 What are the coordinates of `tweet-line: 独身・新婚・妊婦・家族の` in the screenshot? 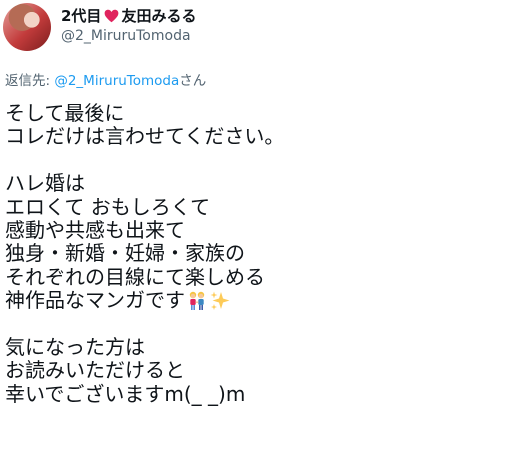 It's located at (125, 253).